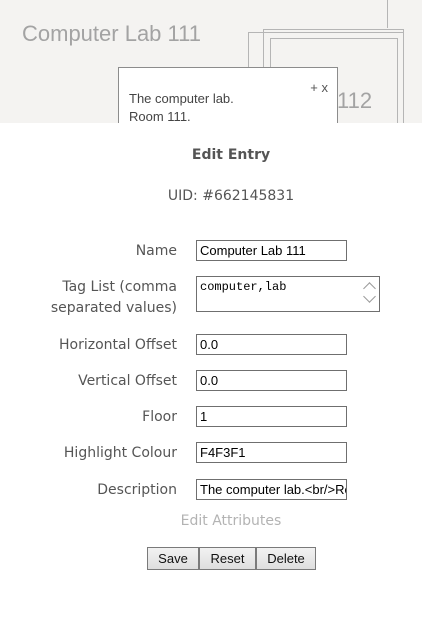 This screenshot has width=422, height=621. Describe the element at coordinates (388, 14) in the screenshot. I see `map-wall` at that location.